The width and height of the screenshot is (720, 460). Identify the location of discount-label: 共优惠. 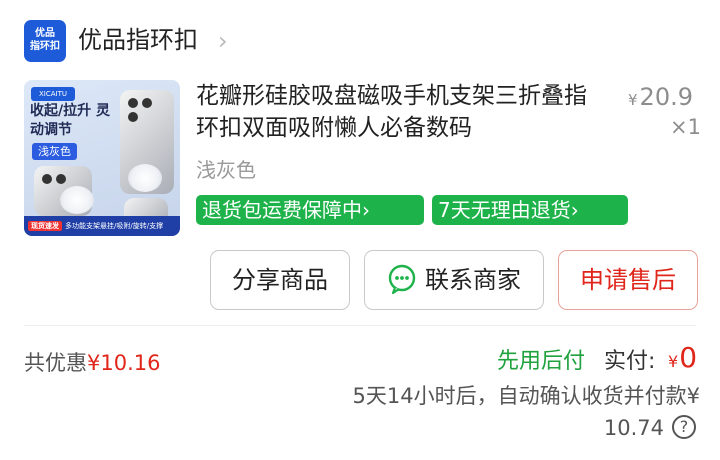
(55, 363).